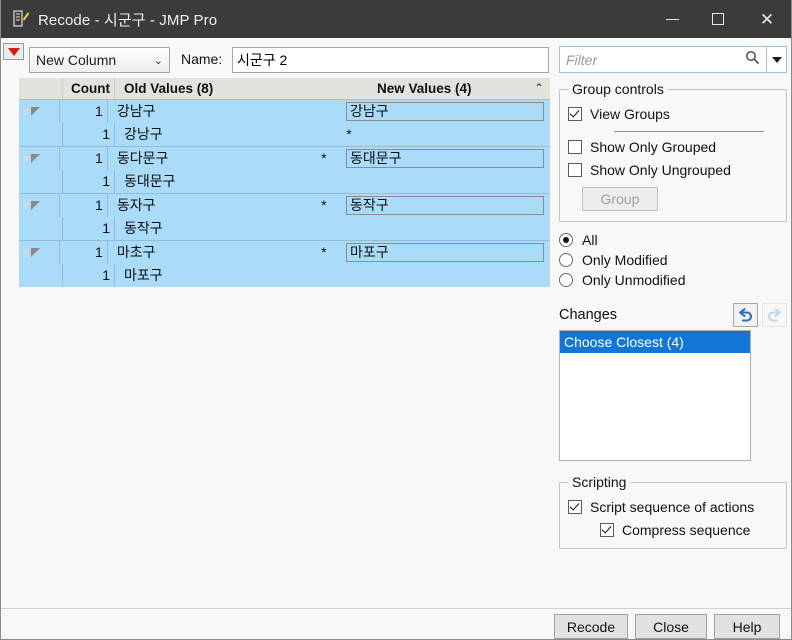 The width and height of the screenshot is (792, 640). I want to click on cell-old-value: 동자구, so click(205, 205).